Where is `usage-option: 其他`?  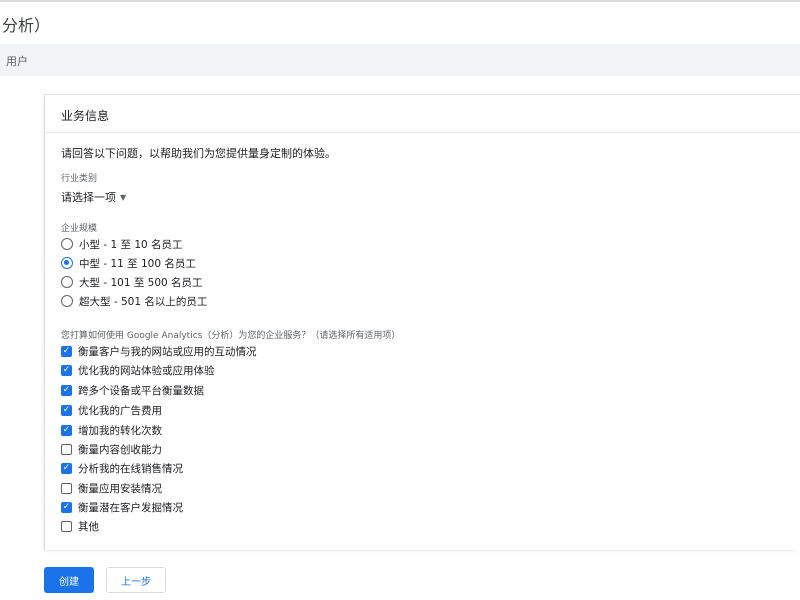 usage-option: 其他 is located at coordinates (80, 526).